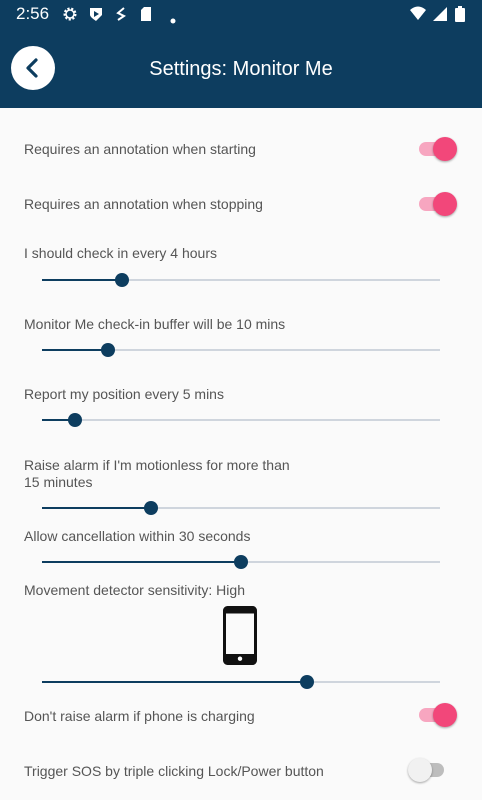 The height and width of the screenshot is (800, 482). Describe the element at coordinates (70, 15) in the screenshot. I see `gear-icon` at that location.